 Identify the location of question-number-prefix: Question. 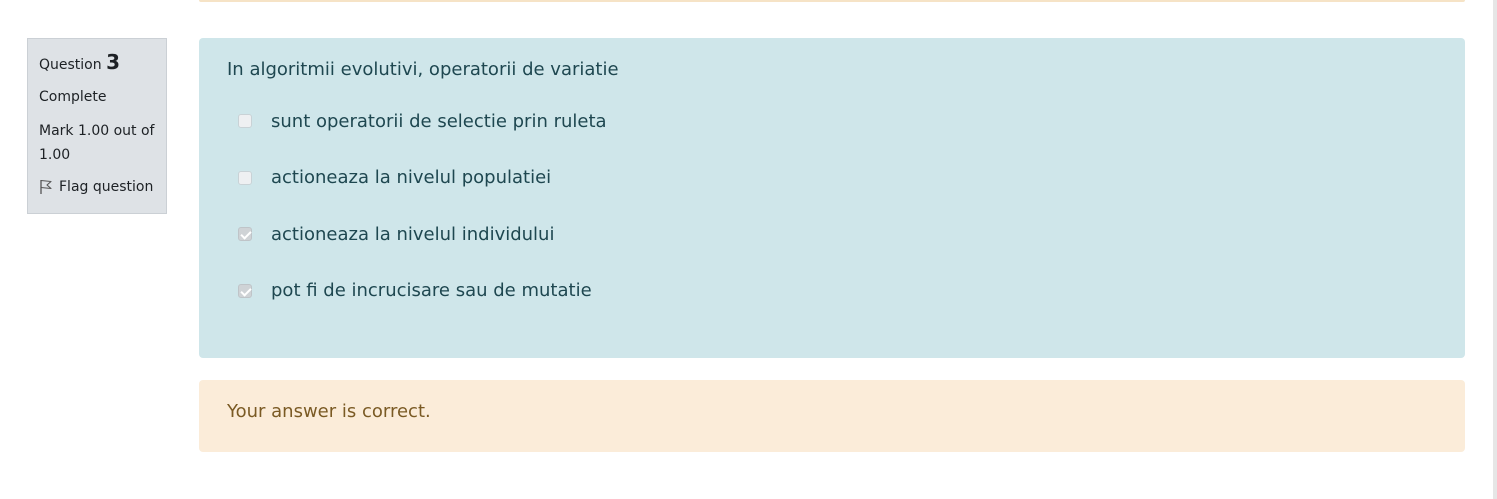
(70, 65).